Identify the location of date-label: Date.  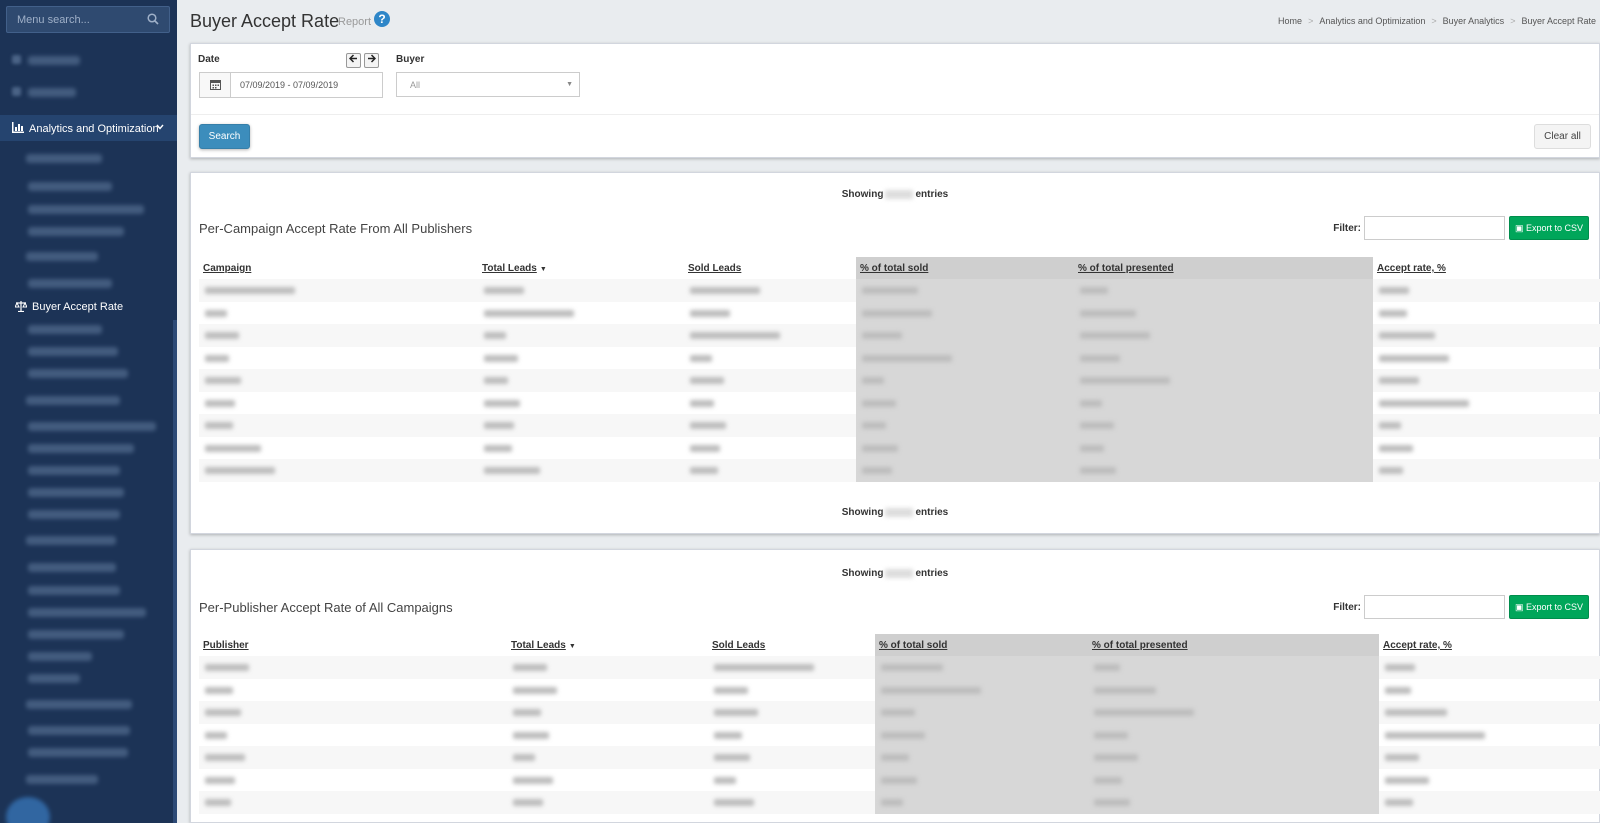
(209, 59).